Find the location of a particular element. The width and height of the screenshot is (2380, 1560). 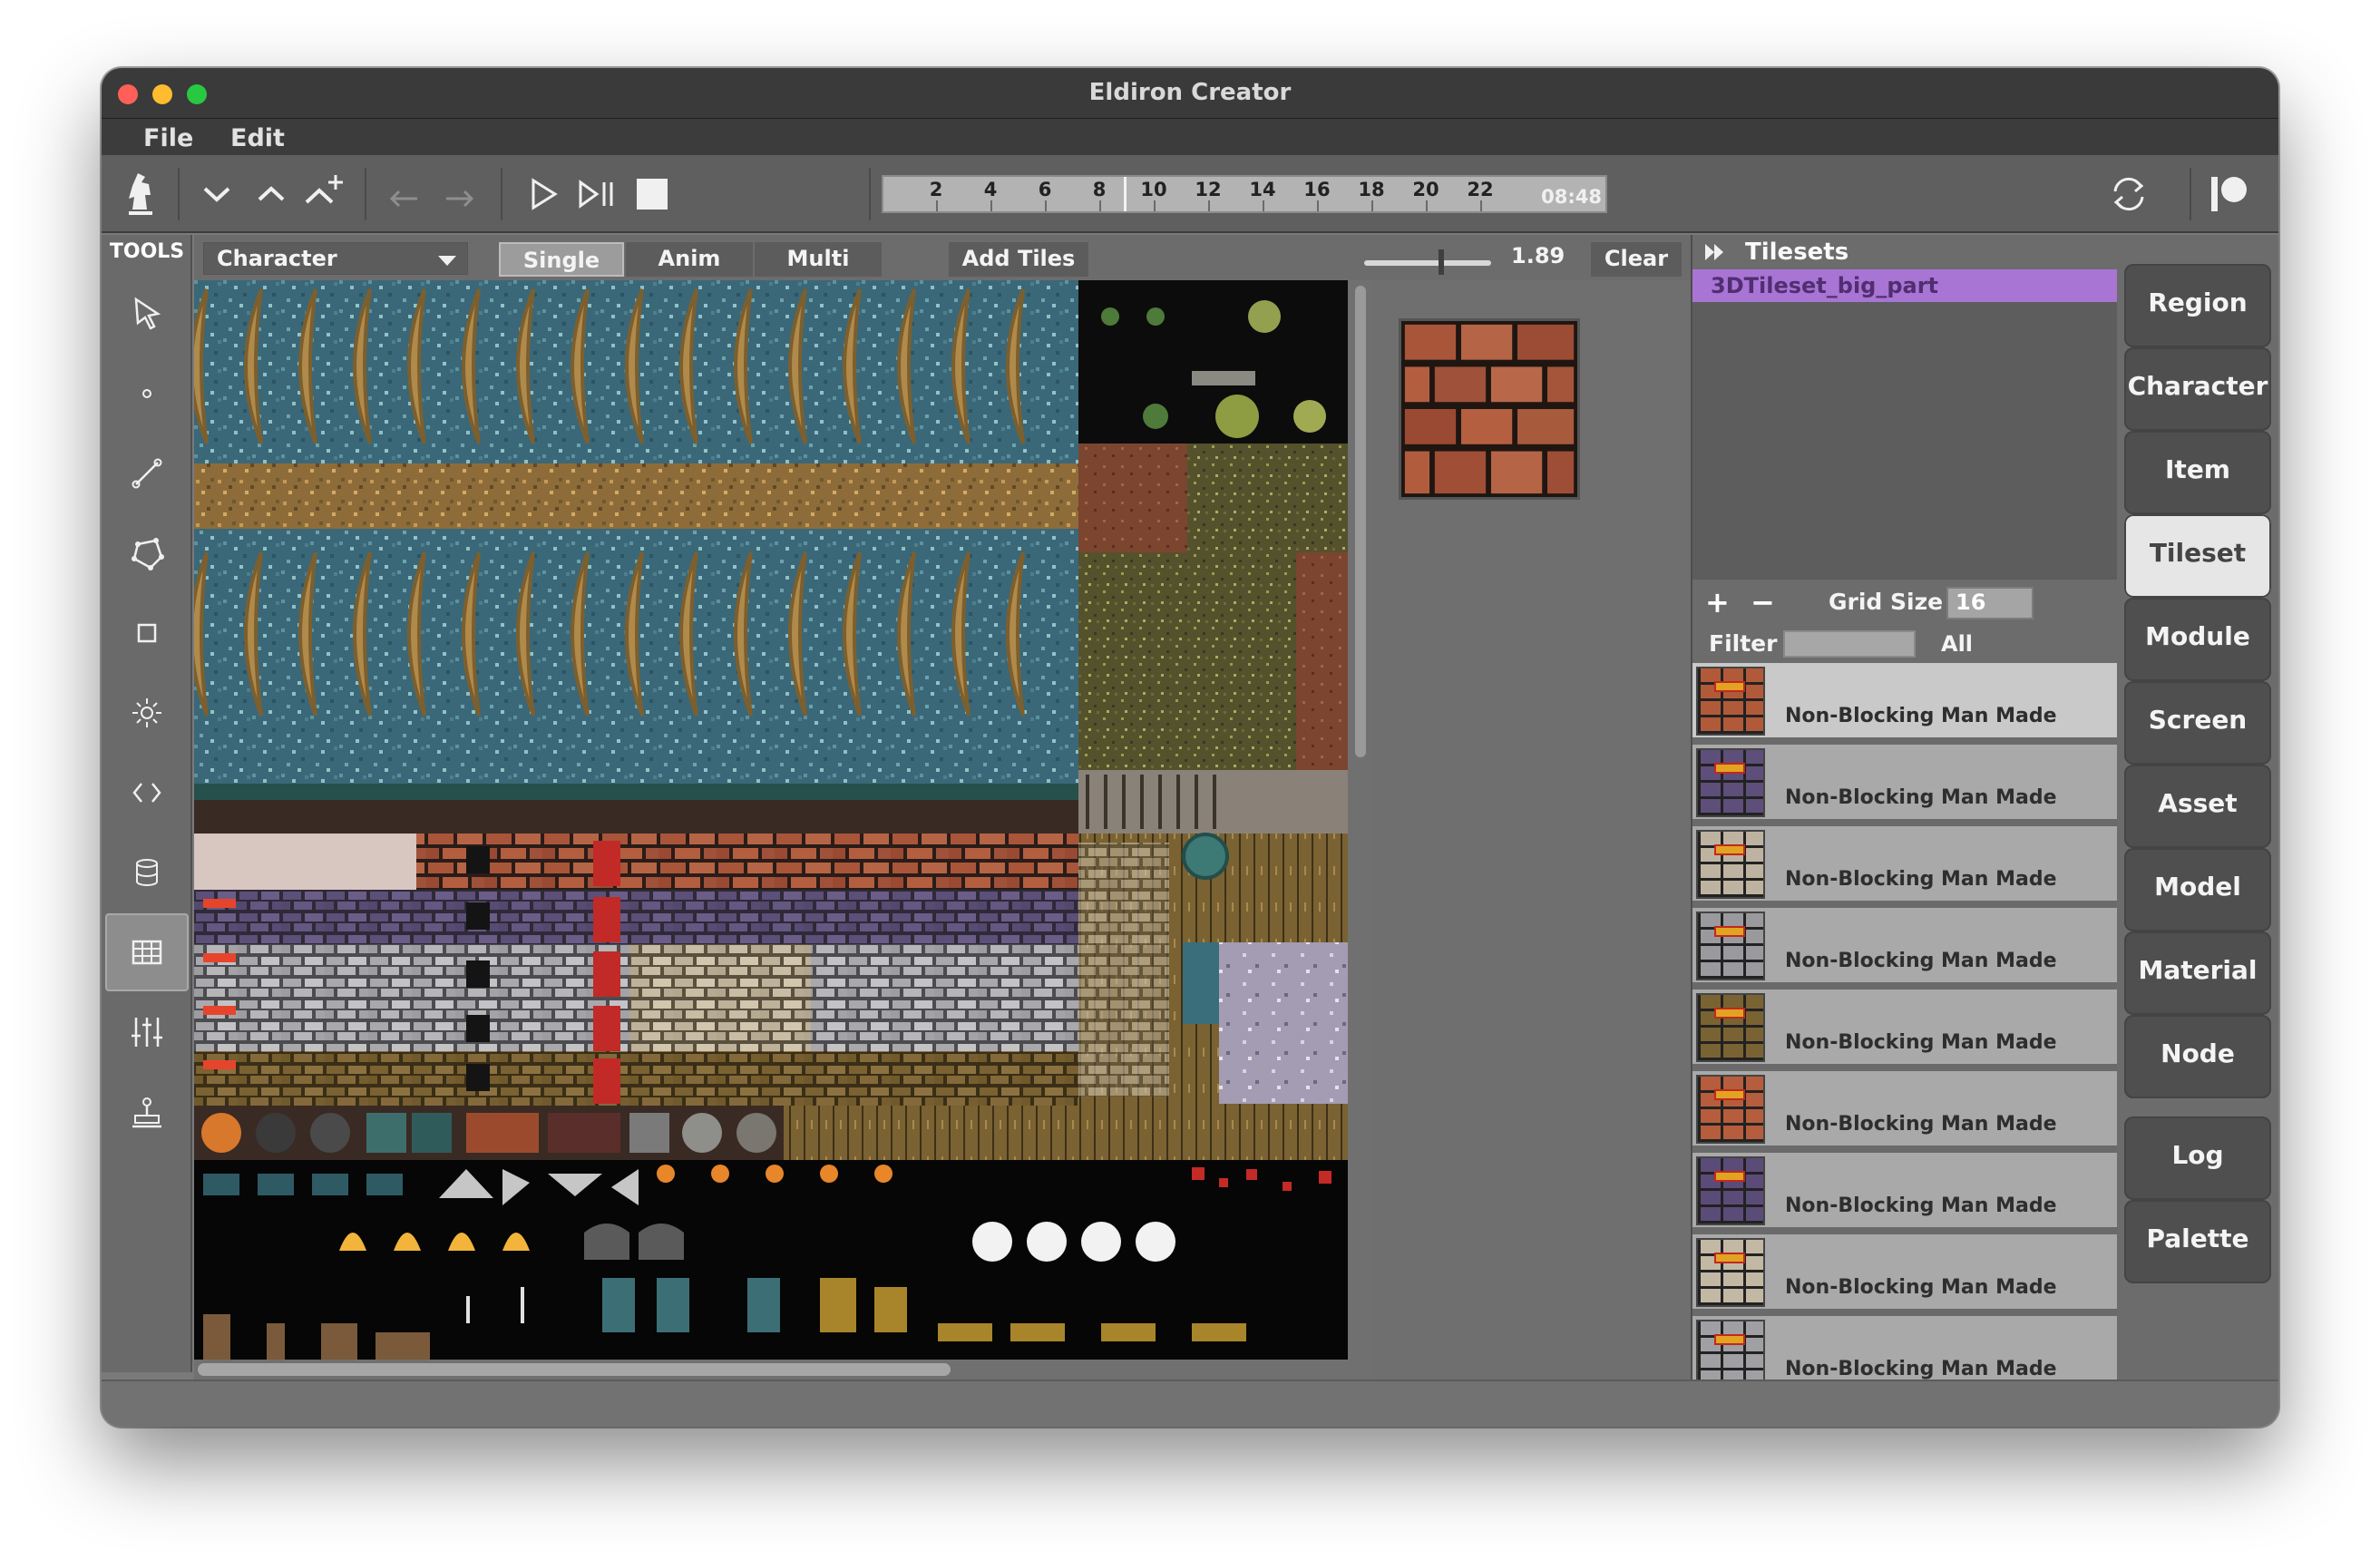

sidebar-button-item: Item is located at coordinates (2197, 472).